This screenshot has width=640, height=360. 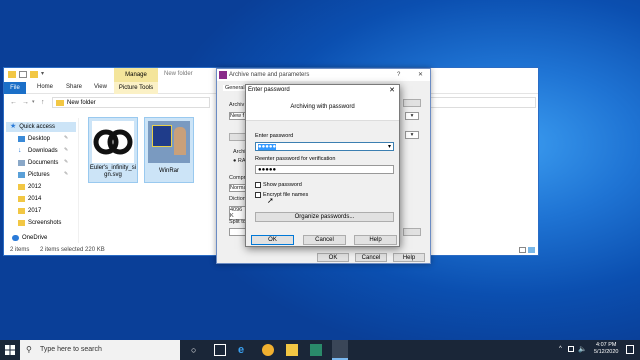 I want to click on tab-share: Share, so click(x=74, y=87).